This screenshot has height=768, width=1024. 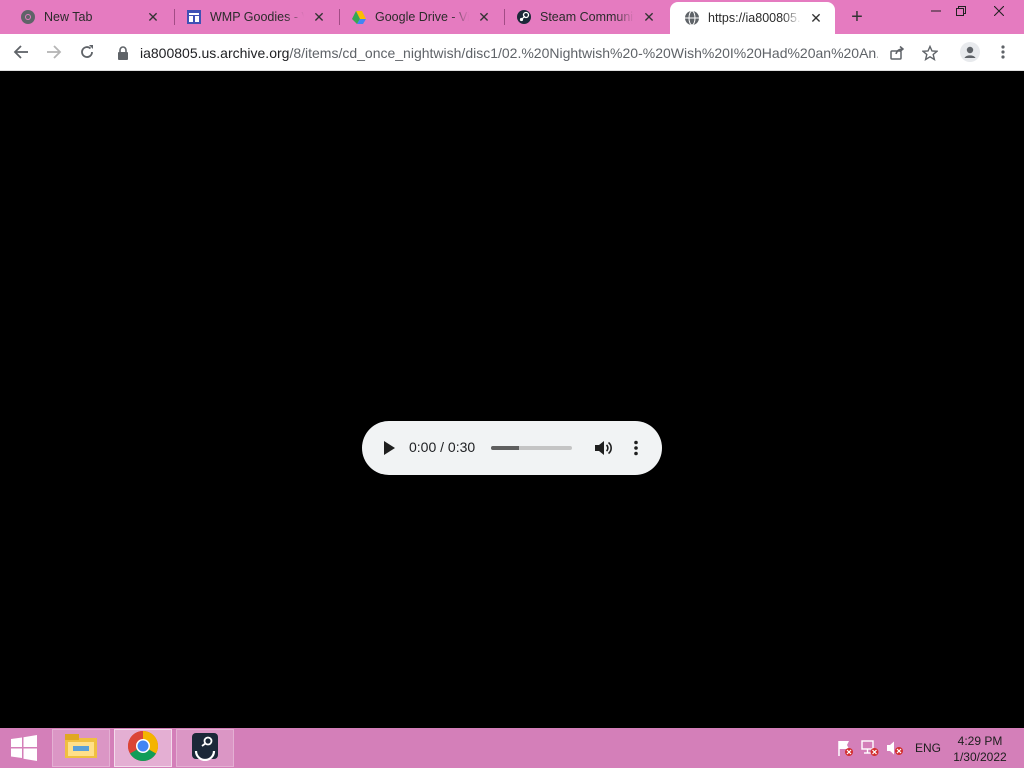 What do you see at coordinates (389, 448) in the screenshot?
I see `play-icon` at bounding box center [389, 448].